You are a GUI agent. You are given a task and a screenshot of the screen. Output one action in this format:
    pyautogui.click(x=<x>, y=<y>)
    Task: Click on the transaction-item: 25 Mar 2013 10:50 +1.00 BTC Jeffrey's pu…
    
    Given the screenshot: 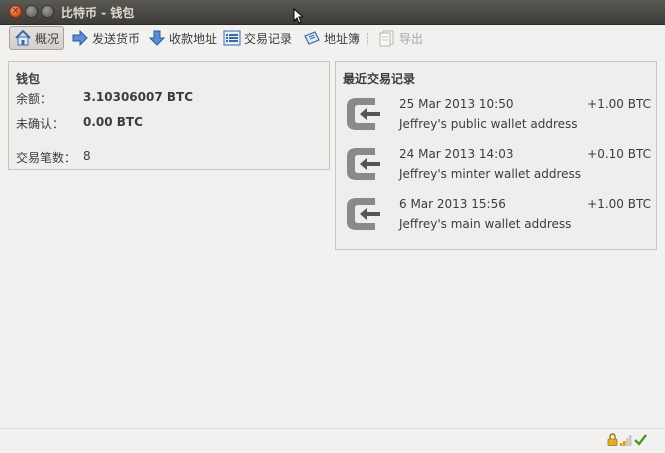 What is the action you would take?
    pyautogui.click(x=497, y=118)
    